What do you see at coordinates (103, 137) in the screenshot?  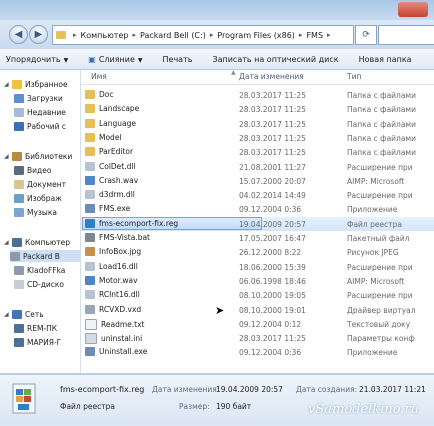 I see `file-name-cell: Model` at bounding box center [103, 137].